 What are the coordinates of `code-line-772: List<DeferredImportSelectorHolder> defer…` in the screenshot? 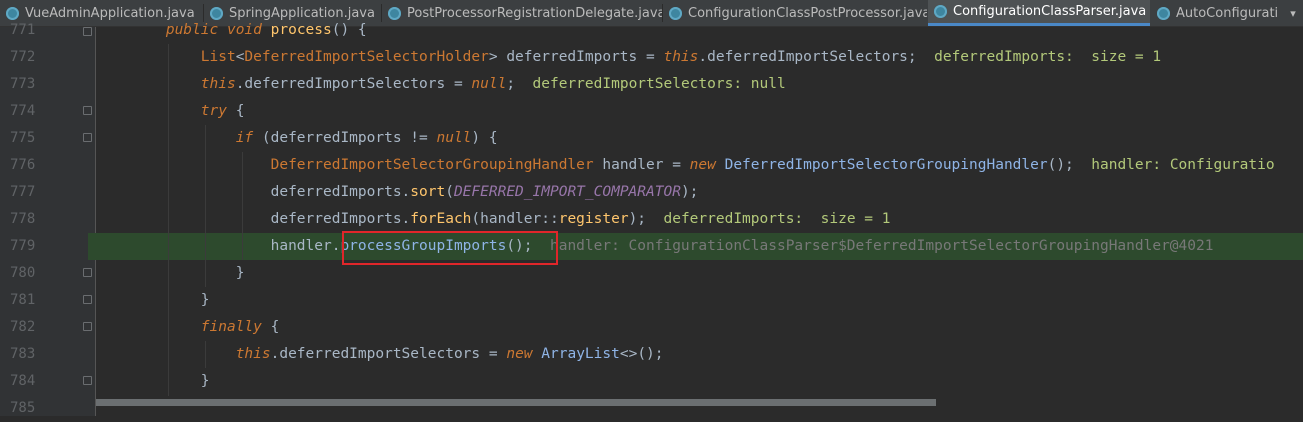 It's located at (628, 57).